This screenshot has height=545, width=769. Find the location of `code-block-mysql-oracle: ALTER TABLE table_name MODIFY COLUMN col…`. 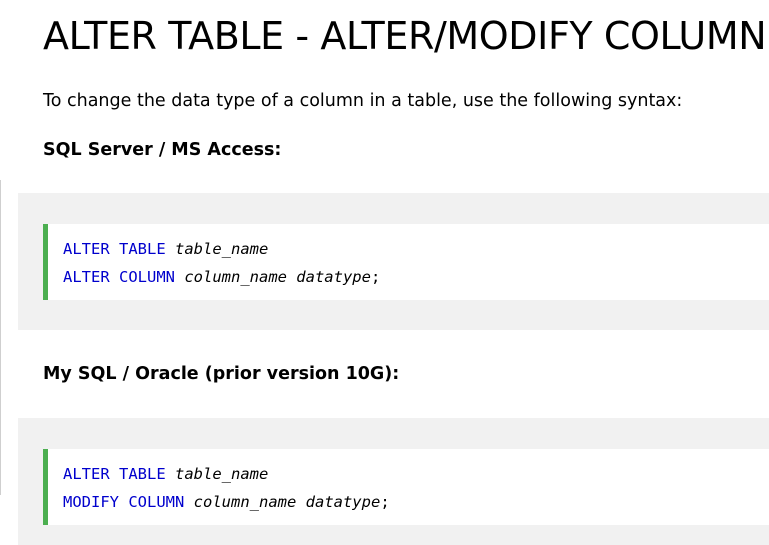

code-block-mysql-oracle: ALTER TABLE table_name MODIFY COLUMN col… is located at coordinates (406, 487).